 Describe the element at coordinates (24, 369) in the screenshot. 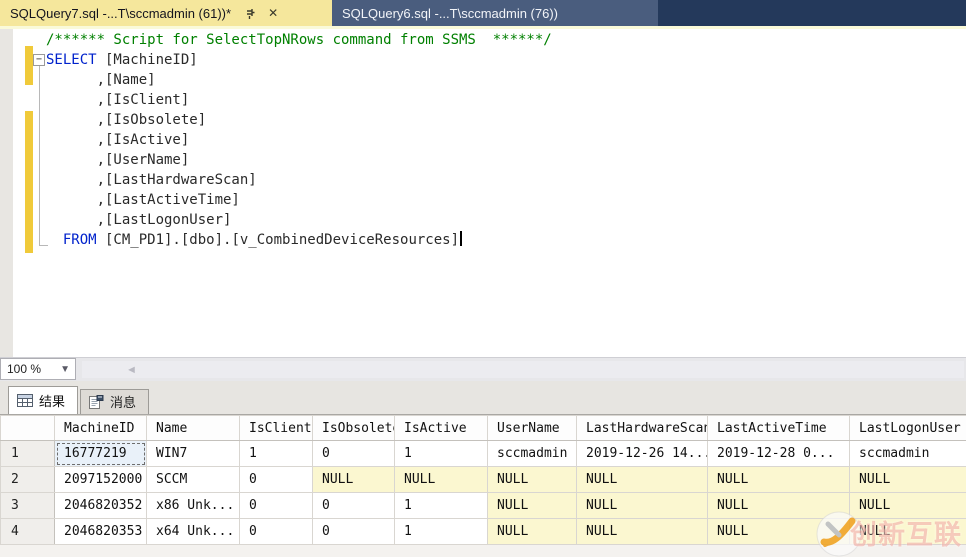

I see `zoom-value: 100 %` at that location.